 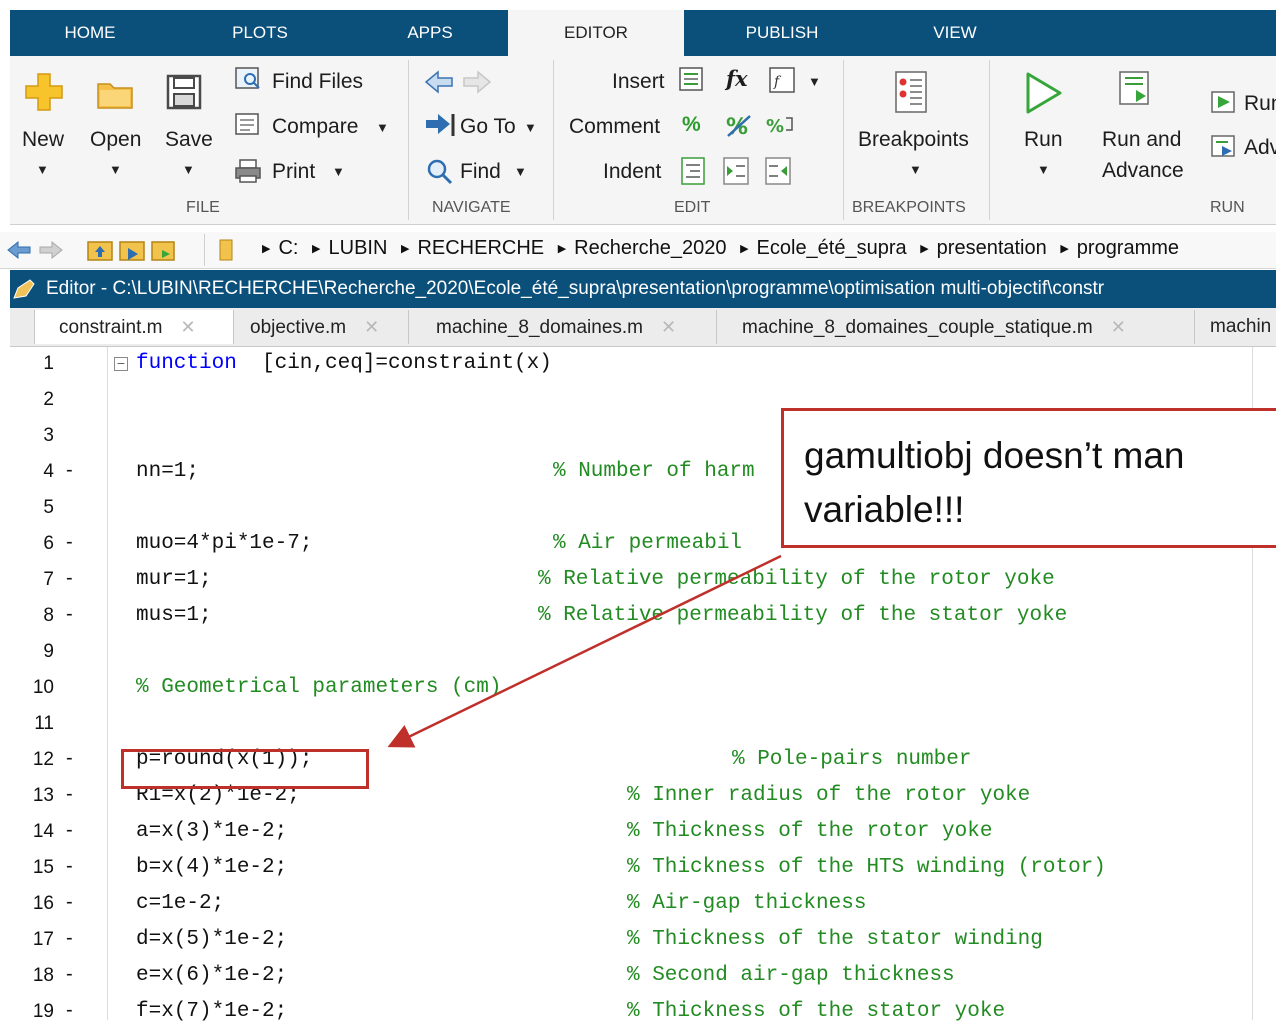 What do you see at coordinates (596, 34) in the screenshot?
I see `tab-editor: EDITOR` at bounding box center [596, 34].